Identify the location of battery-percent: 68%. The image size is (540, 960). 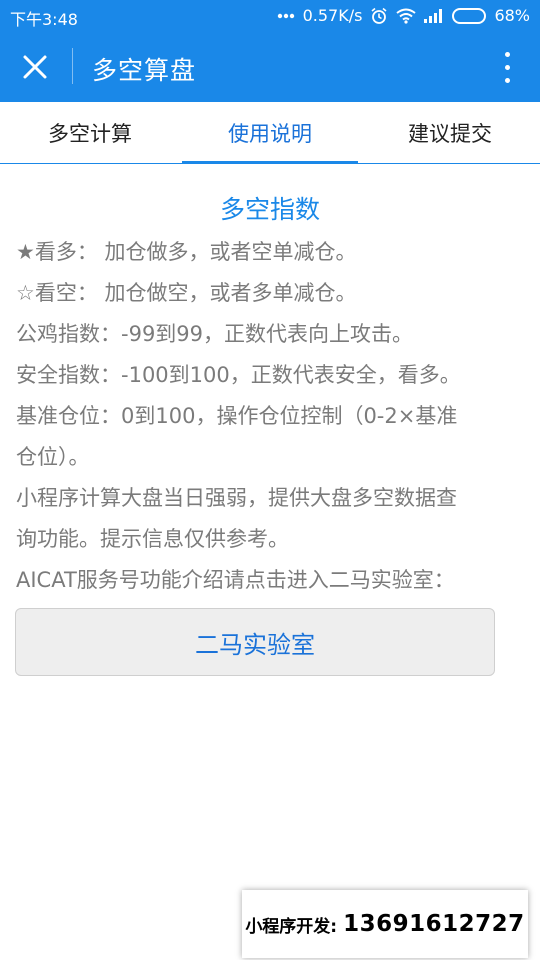
(512, 15).